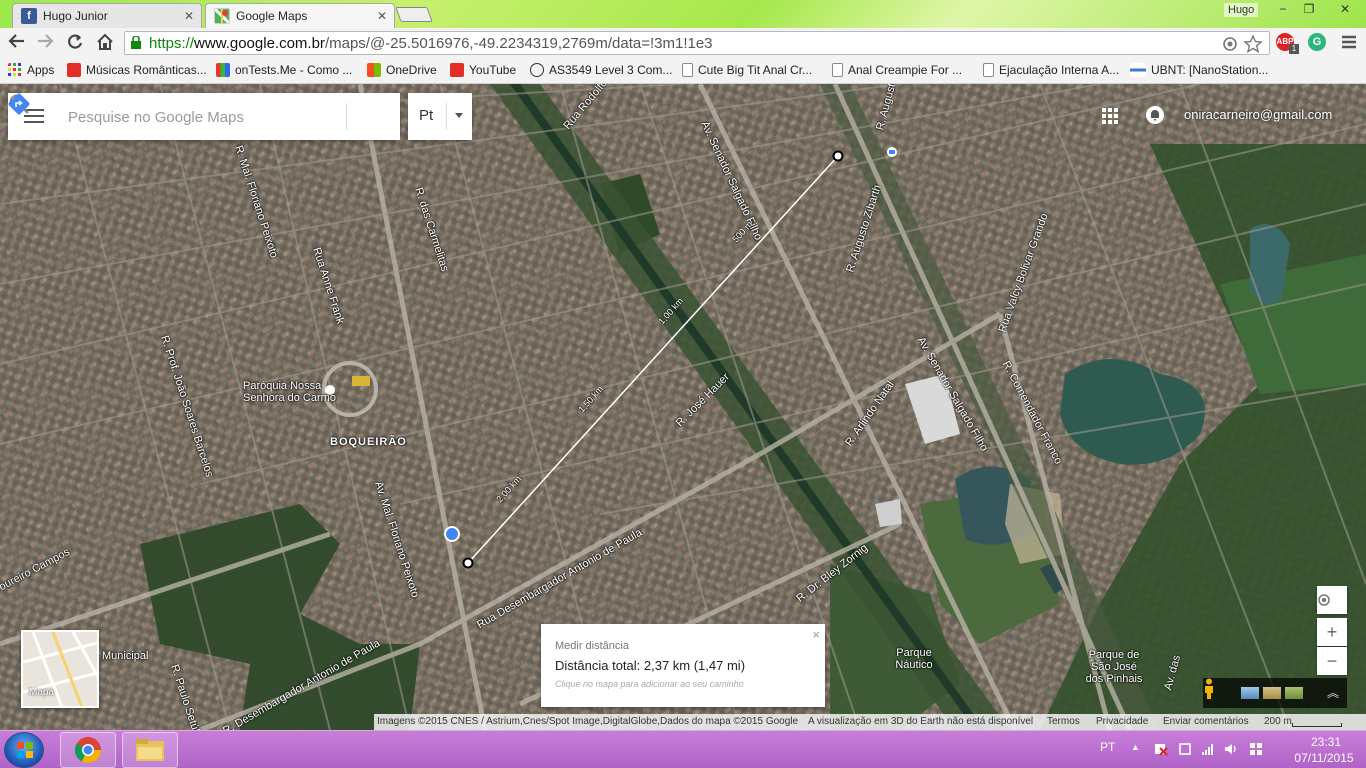  What do you see at coordinates (402, 70) in the screenshot?
I see `bookmark-item: OneDrive` at bounding box center [402, 70].